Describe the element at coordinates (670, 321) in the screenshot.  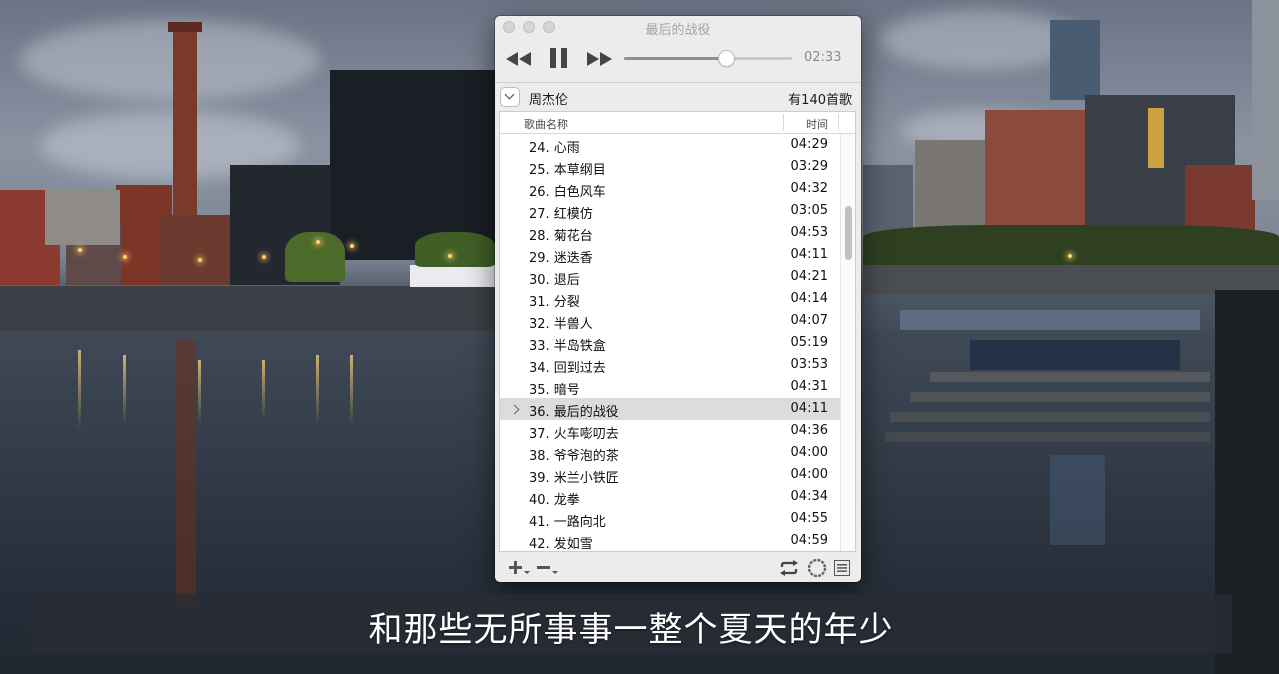
I see `song-row: 32. 半兽人 04:07` at that location.